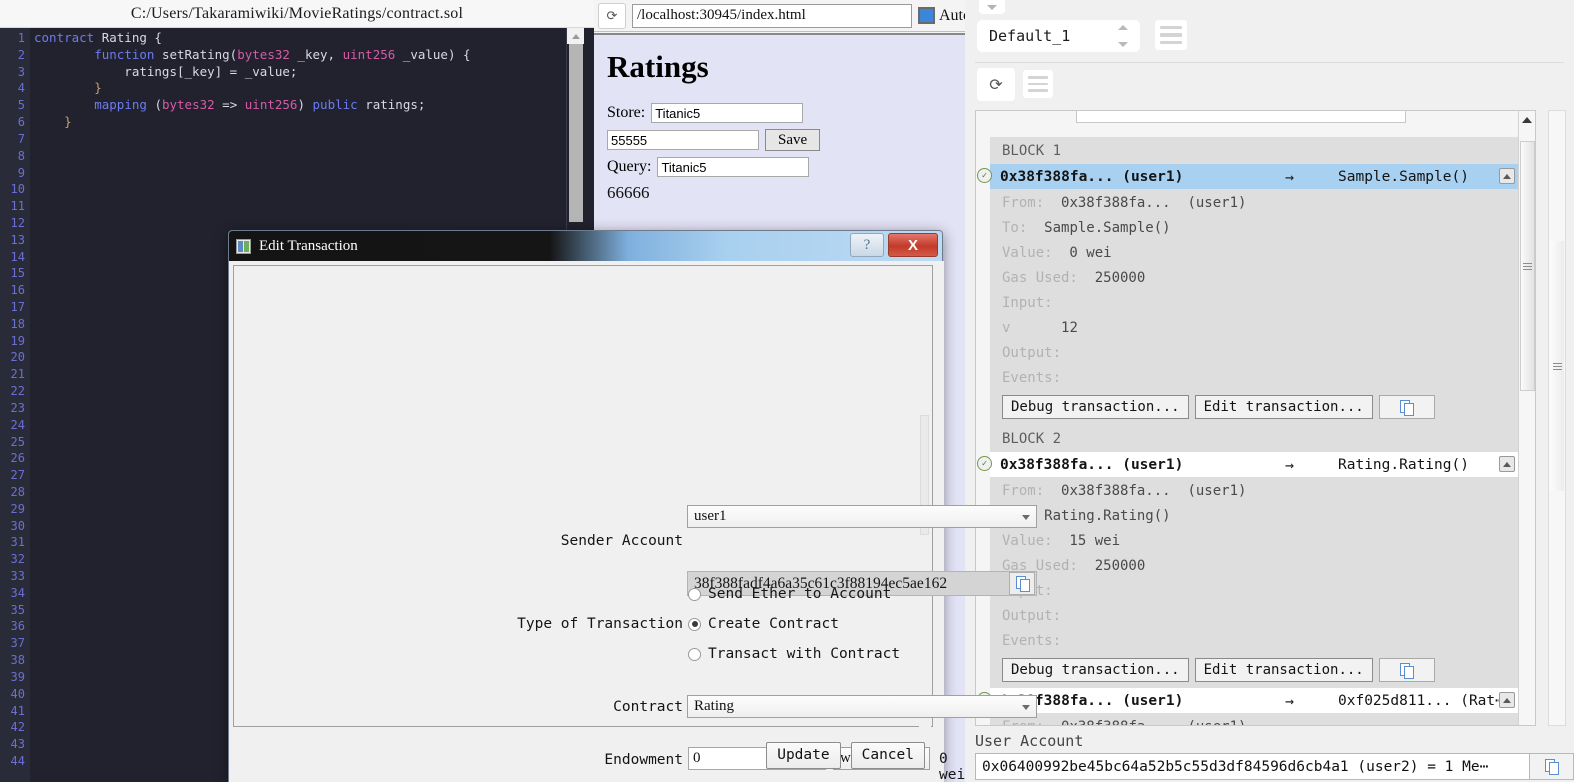 Image resolution: width=1574 pixels, height=782 pixels. Describe the element at coordinates (1123, 36) in the screenshot. I see `environment-stepper` at that location.